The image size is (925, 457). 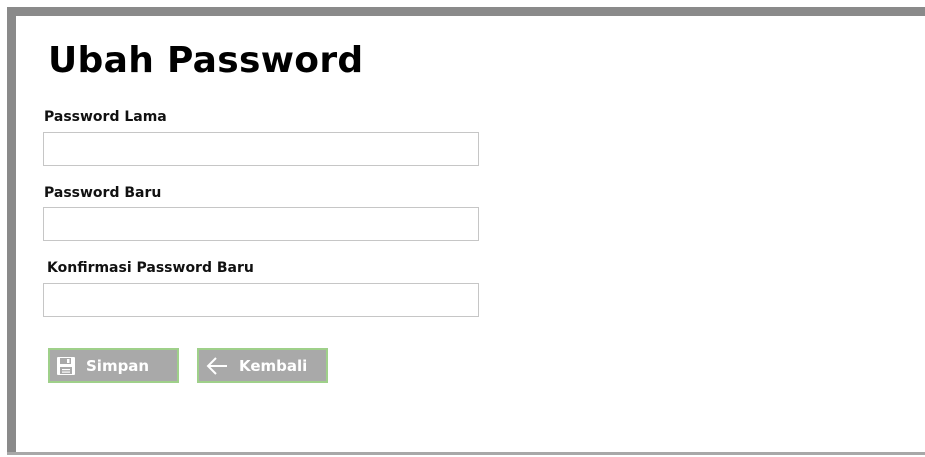 I want to click on back-button: Kembali, so click(x=262, y=365).